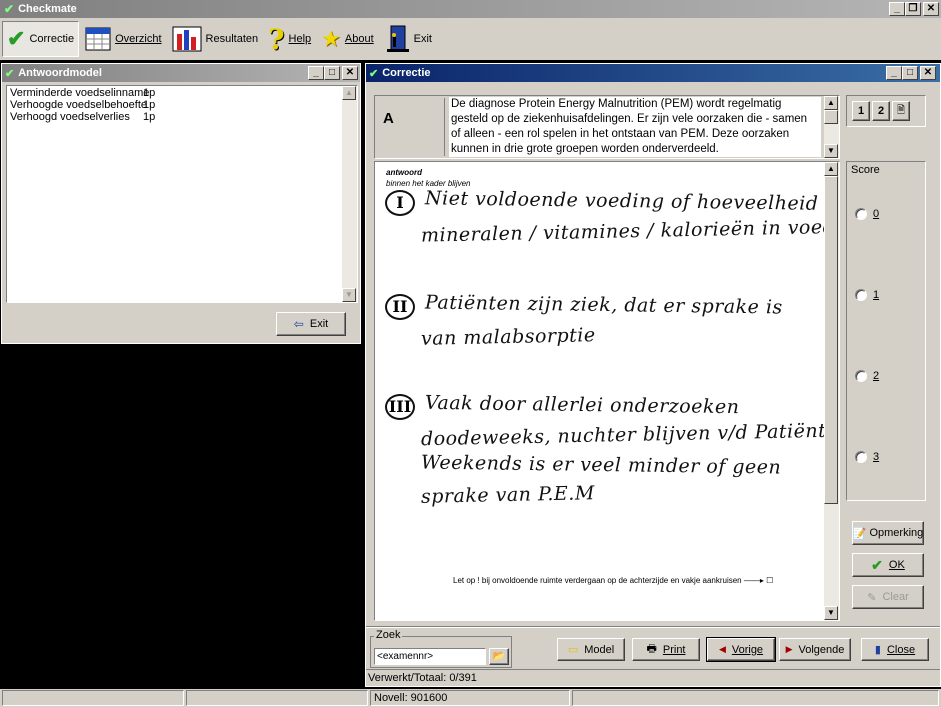 The height and width of the screenshot is (707, 941). Describe the element at coordinates (311, 324) in the screenshot. I see `antwoordmodel-exit-button: ⇦ Exit` at that location.